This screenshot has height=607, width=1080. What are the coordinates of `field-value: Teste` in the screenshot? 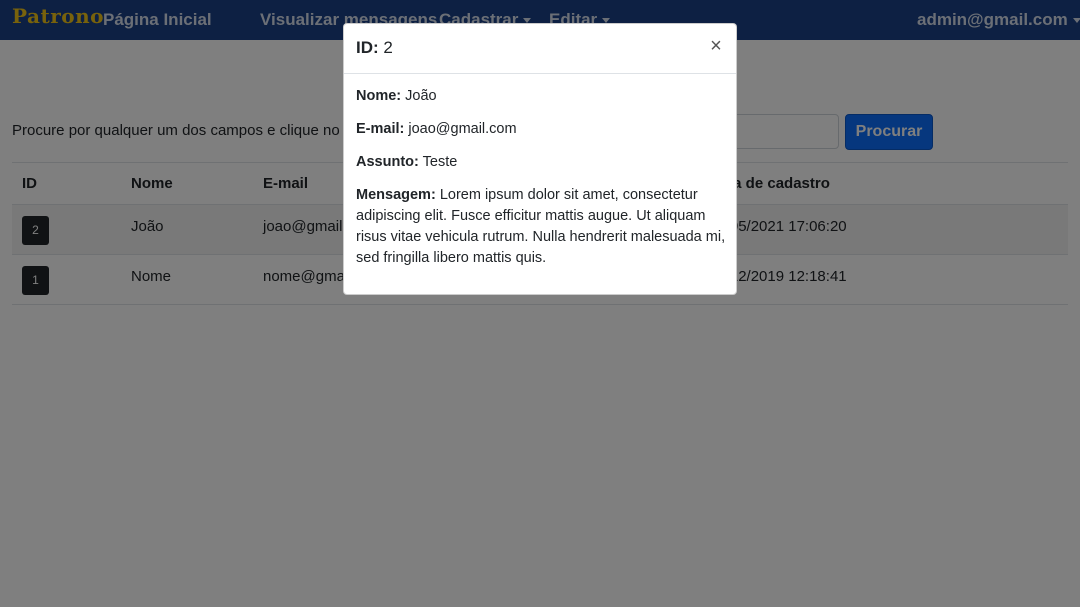 It's located at (440, 162).